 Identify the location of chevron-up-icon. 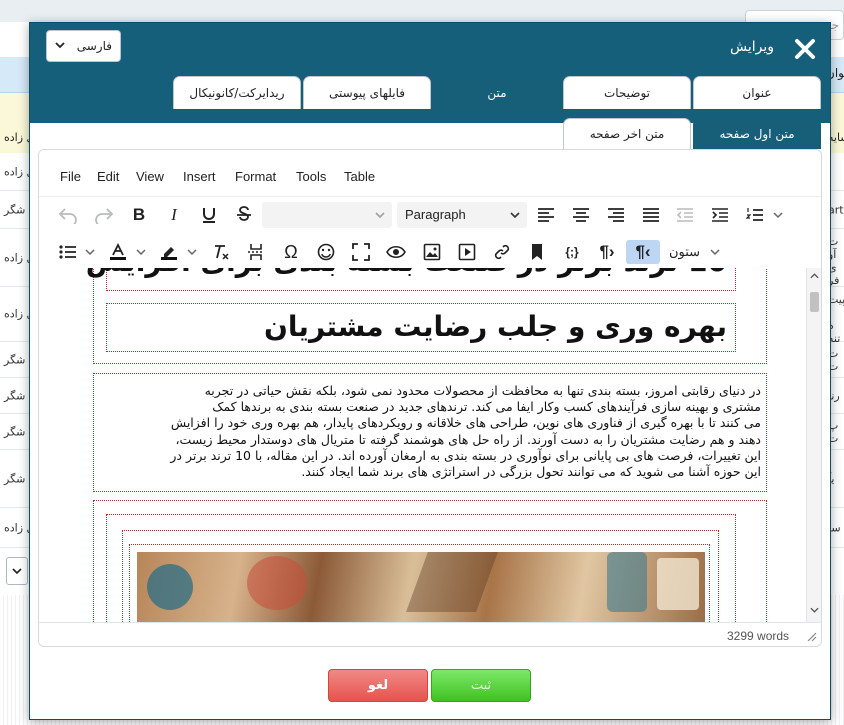
(814, 276).